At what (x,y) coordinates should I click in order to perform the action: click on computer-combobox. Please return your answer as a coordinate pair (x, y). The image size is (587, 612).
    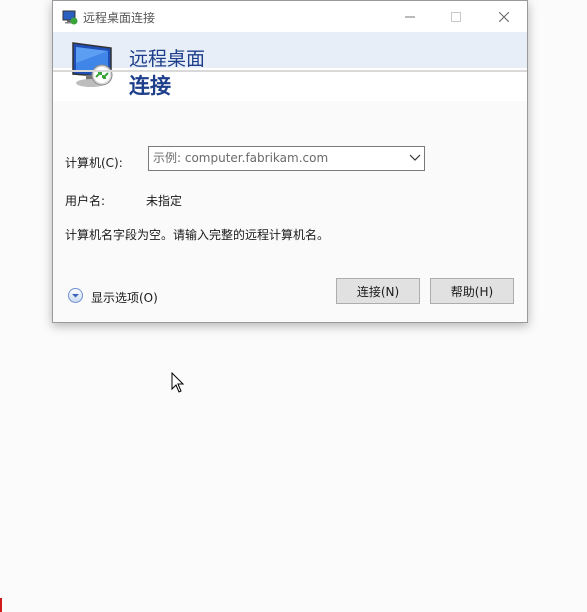
    Looking at the image, I should click on (286, 158).